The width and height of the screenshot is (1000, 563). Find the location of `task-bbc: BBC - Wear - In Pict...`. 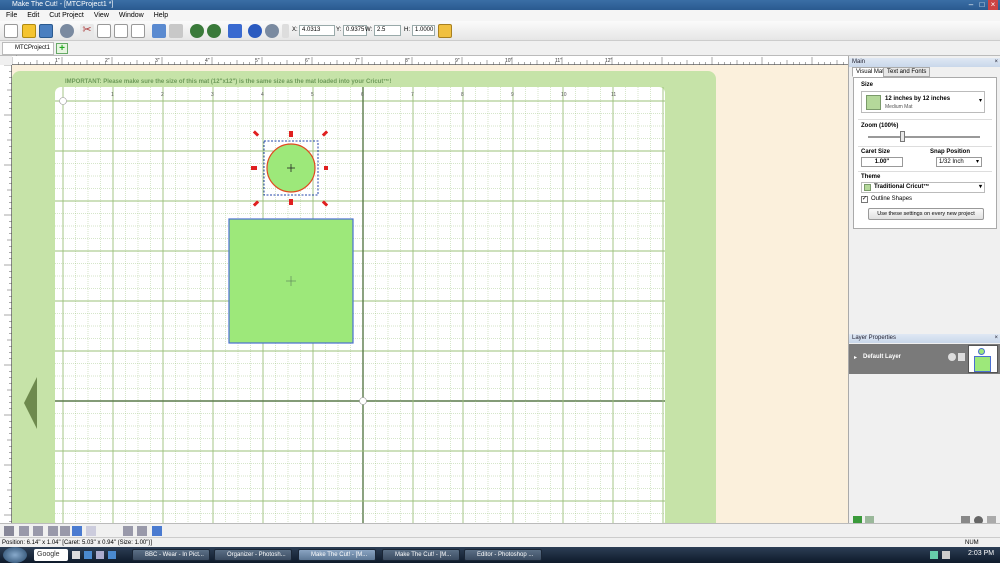

task-bbc: BBC - Wear - In Pict... is located at coordinates (171, 555).